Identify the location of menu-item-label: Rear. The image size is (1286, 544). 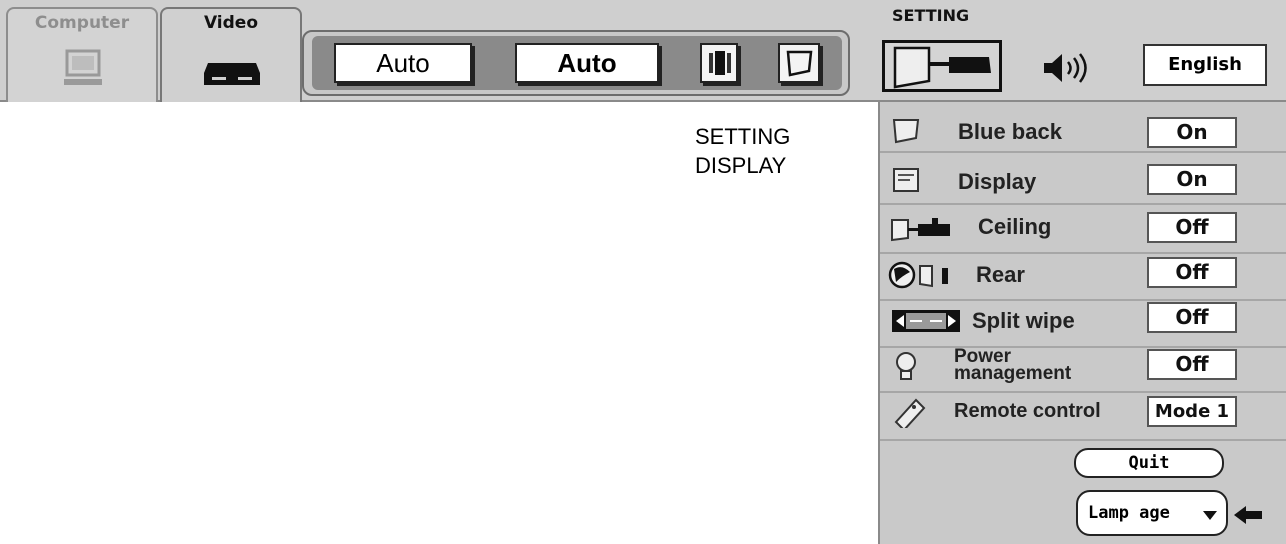
(1000, 274).